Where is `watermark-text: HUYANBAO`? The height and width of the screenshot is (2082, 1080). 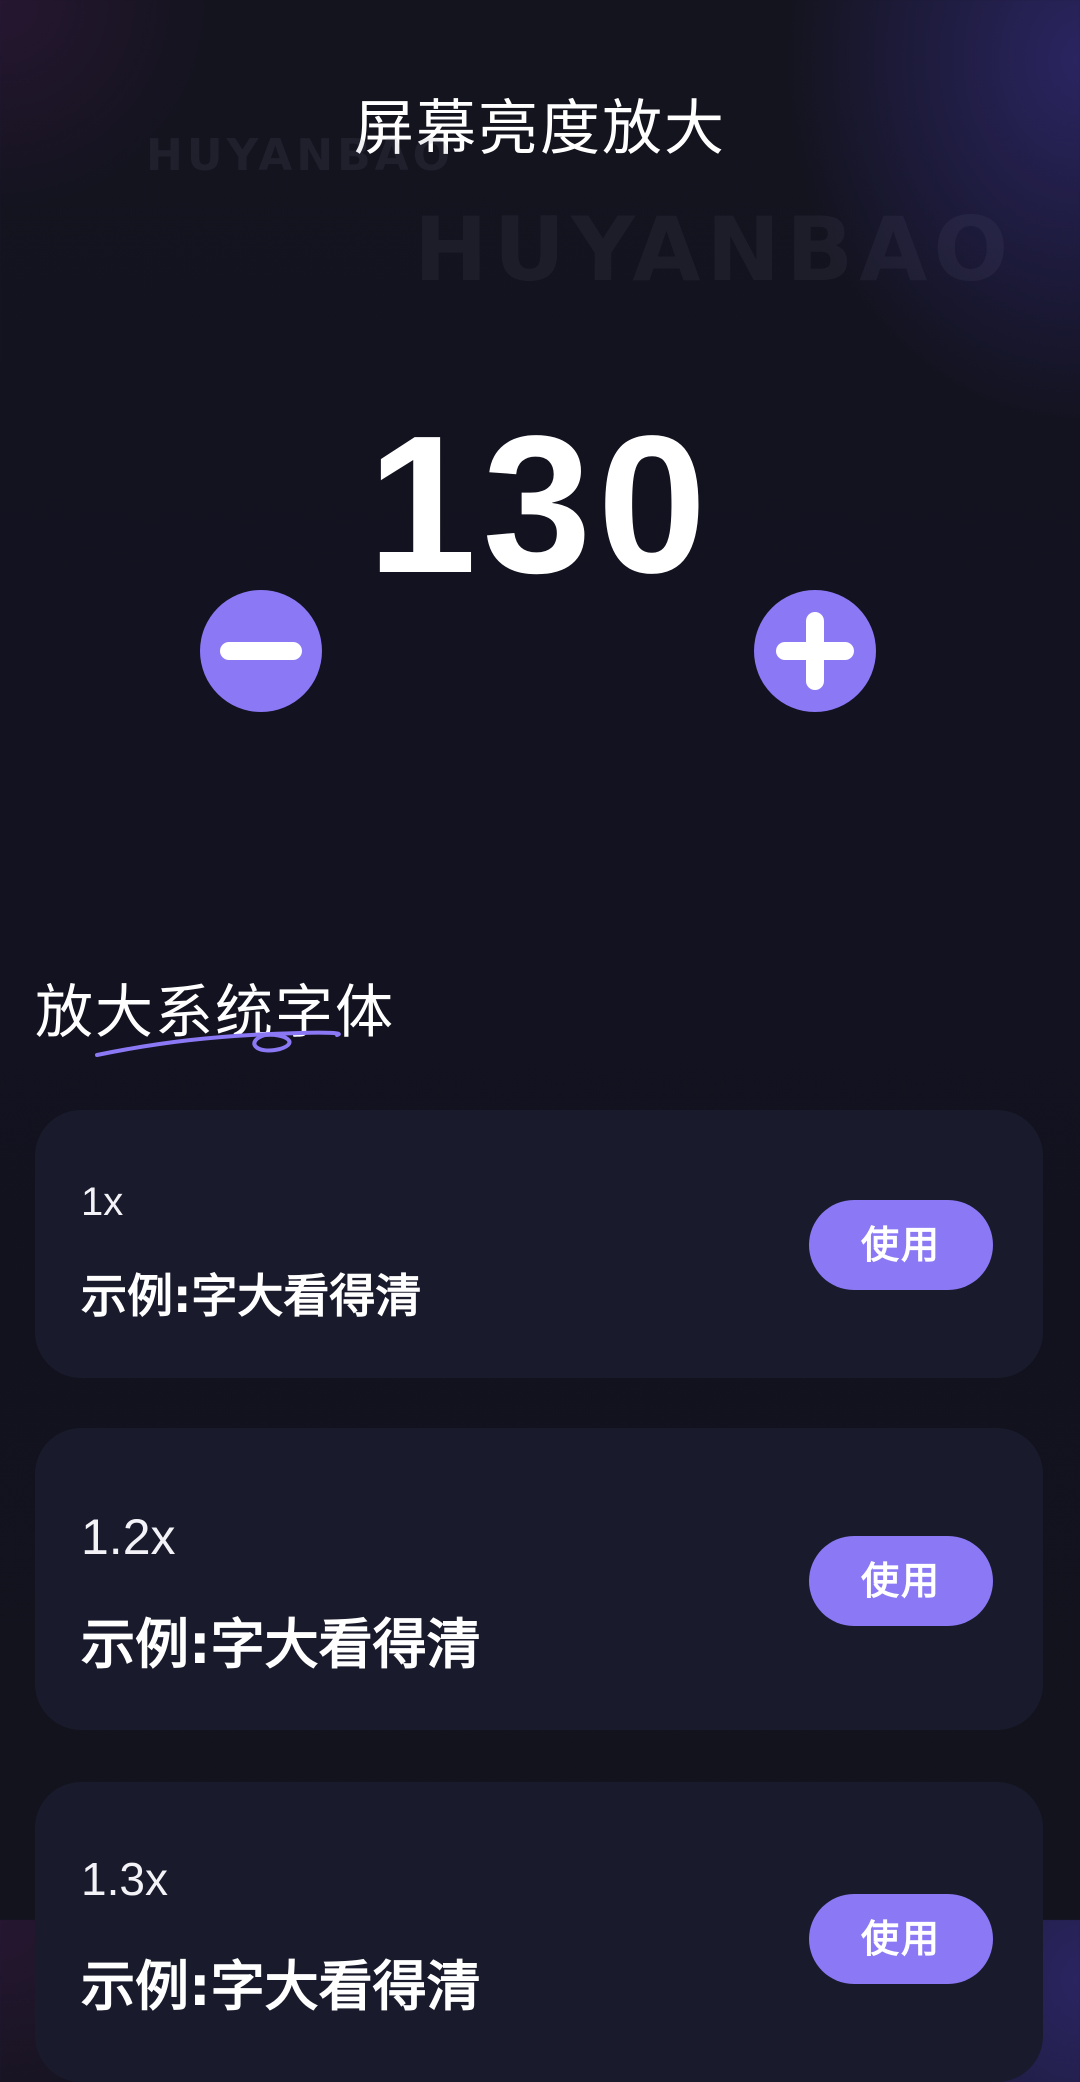
watermark-text: HUYANBAO is located at coordinates (300, 155).